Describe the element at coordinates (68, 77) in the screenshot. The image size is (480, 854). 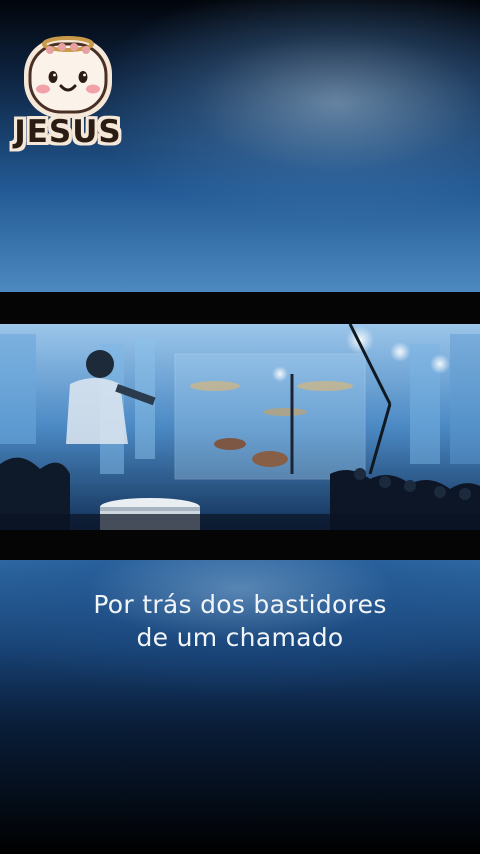
I see `smiling-angel-face-icon` at that location.